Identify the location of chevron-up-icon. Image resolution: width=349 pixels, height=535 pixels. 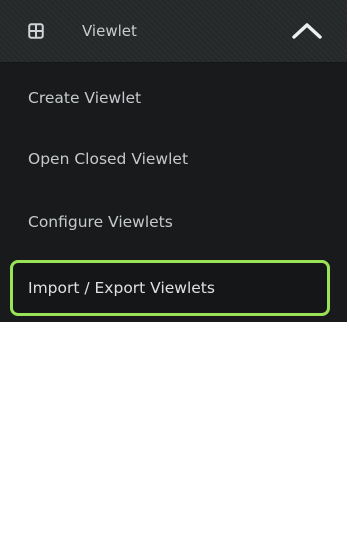
(307, 30).